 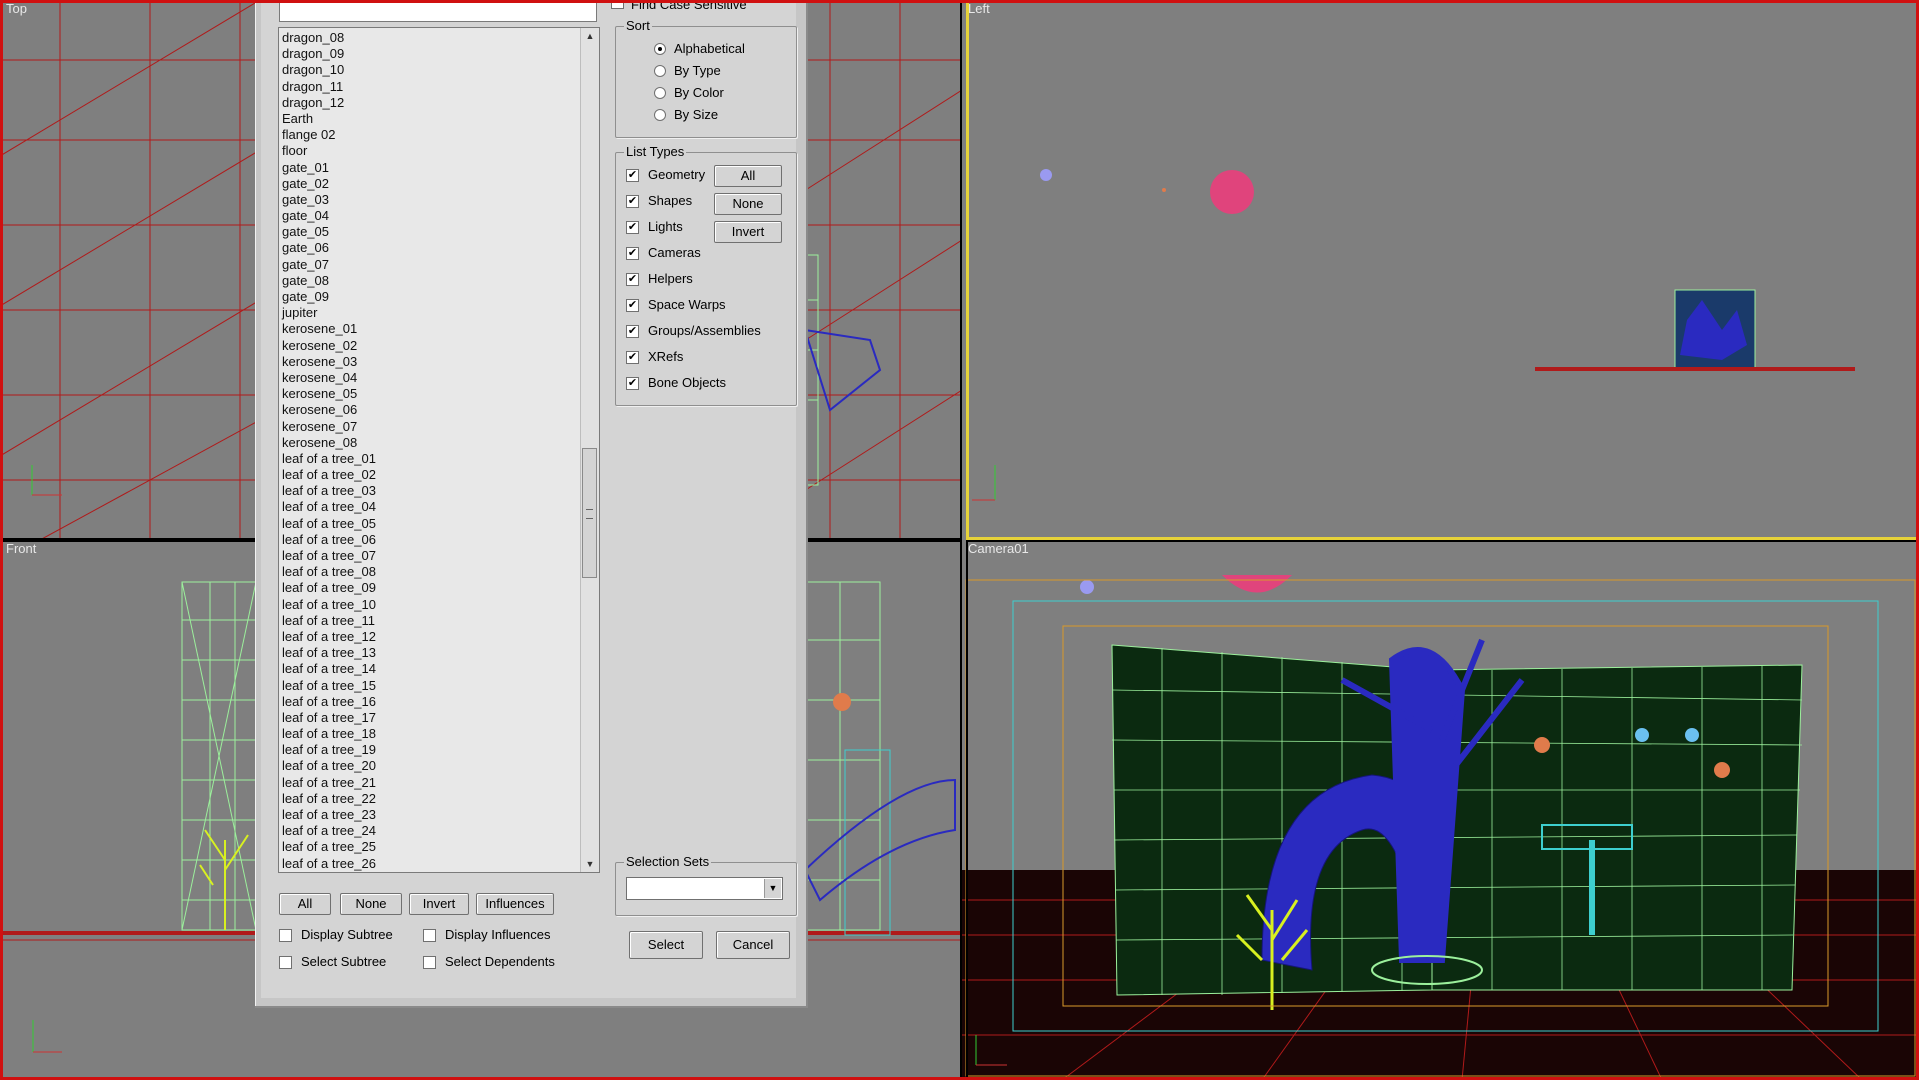 What do you see at coordinates (617, 4) in the screenshot?
I see `find-case-sensitive-checkbox` at bounding box center [617, 4].